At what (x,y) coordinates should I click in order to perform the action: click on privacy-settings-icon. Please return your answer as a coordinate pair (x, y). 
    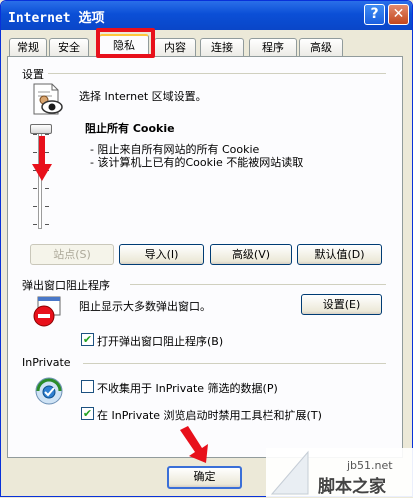
    Looking at the image, I should click on (47, 100).